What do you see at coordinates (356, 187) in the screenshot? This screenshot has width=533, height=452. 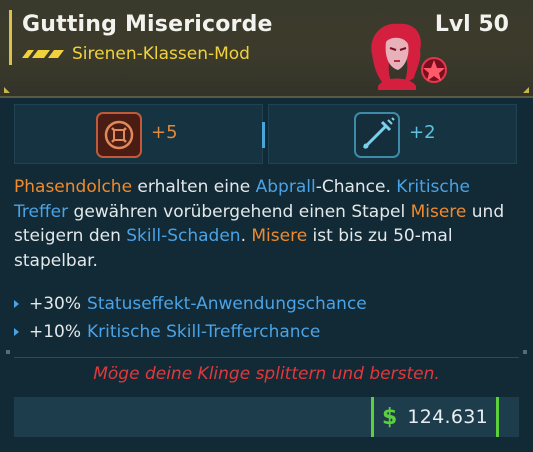 I see `desc-text: -Chance.` at bounding box center [356, 187].